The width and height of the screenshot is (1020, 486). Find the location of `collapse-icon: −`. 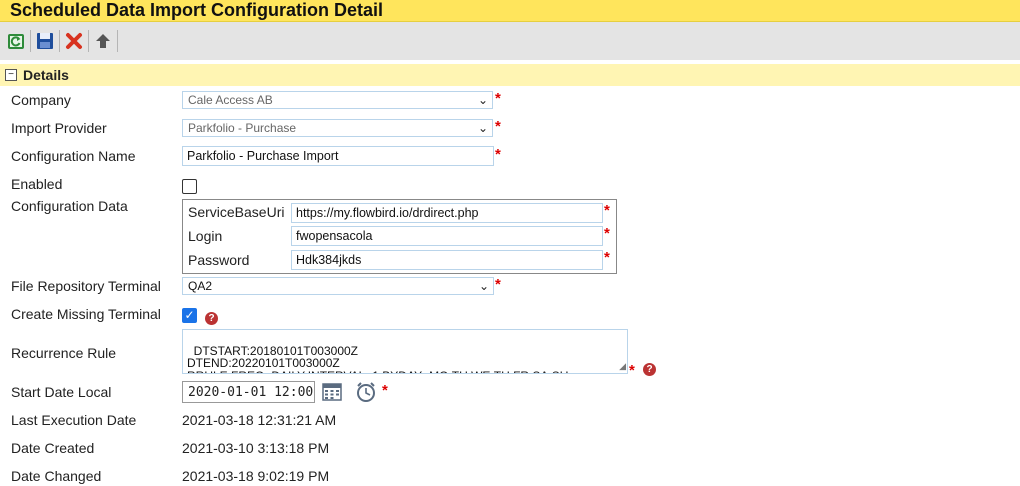

collapse-icon: − is located at coordinates (11, 75).